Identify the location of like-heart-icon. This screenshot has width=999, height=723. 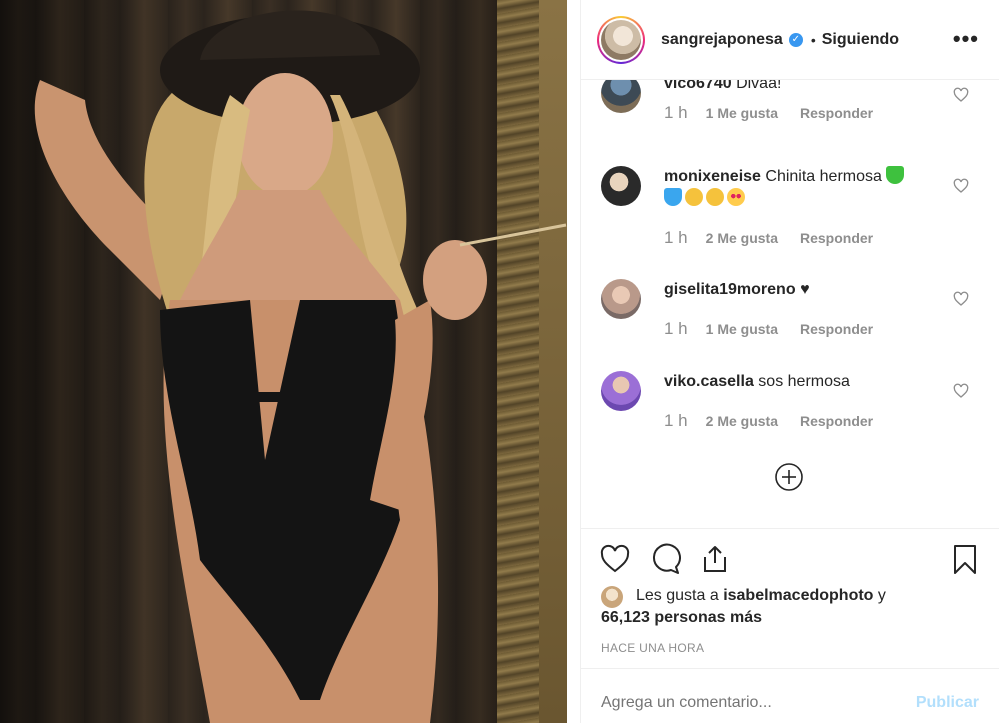
(615, 559).